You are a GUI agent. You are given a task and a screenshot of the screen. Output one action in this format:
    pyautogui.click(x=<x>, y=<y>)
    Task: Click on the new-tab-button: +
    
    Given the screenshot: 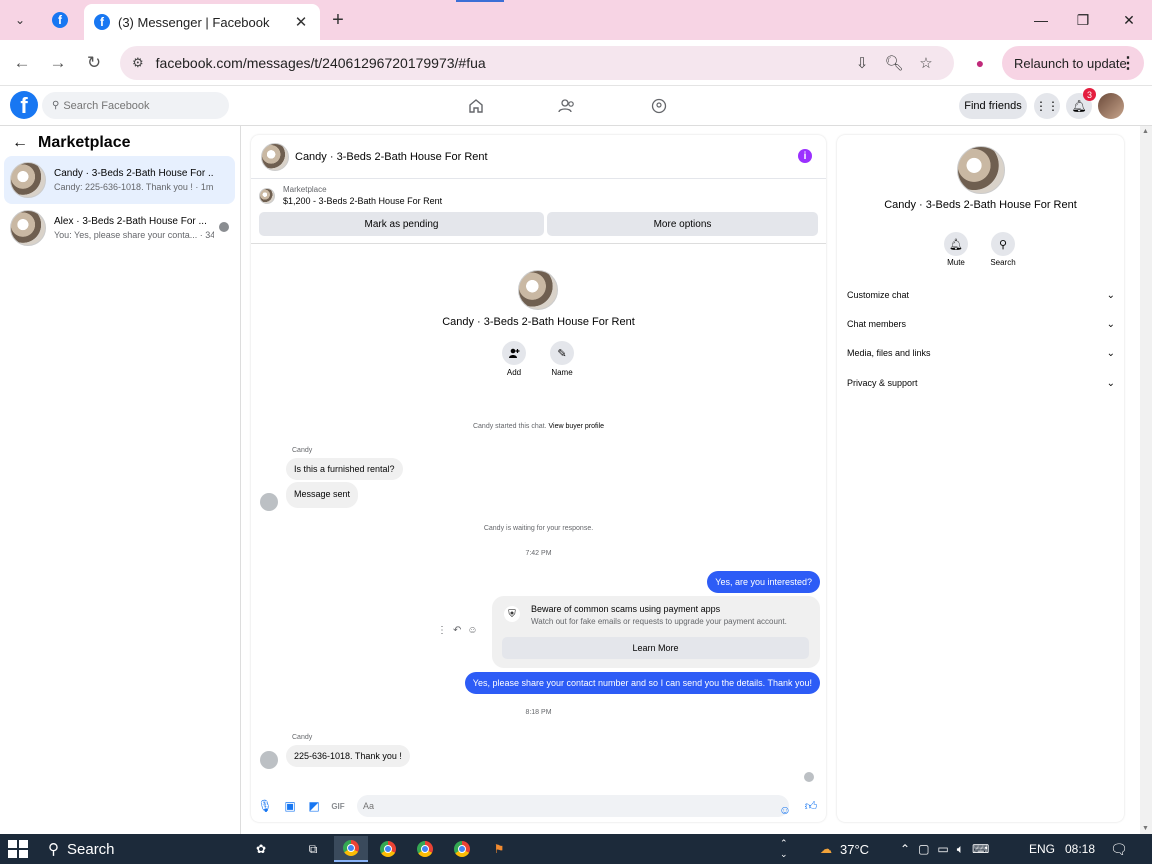 What is the action you would take?
    pyautogui.click(x=338, y=20)
    